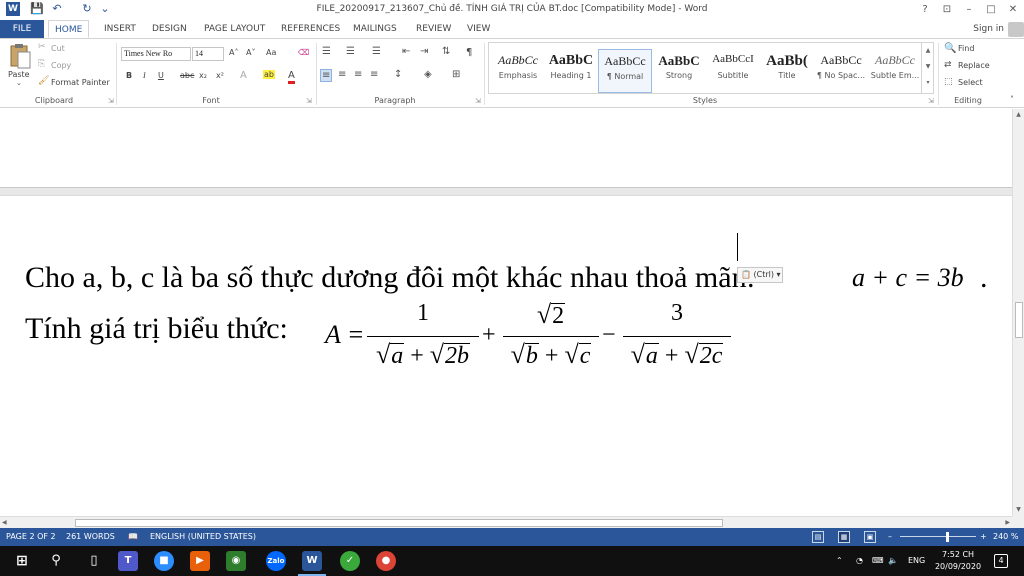 The height and width of the screenshot is (576, 1024). I want to click on clear-formatting-button: ⌫, so click(303, 52).